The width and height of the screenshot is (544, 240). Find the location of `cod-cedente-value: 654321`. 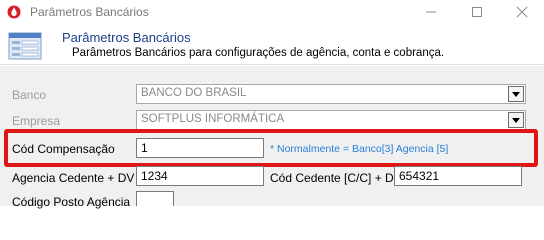

cod-cedente-value: 654321 is located at coordinates (419, 176).